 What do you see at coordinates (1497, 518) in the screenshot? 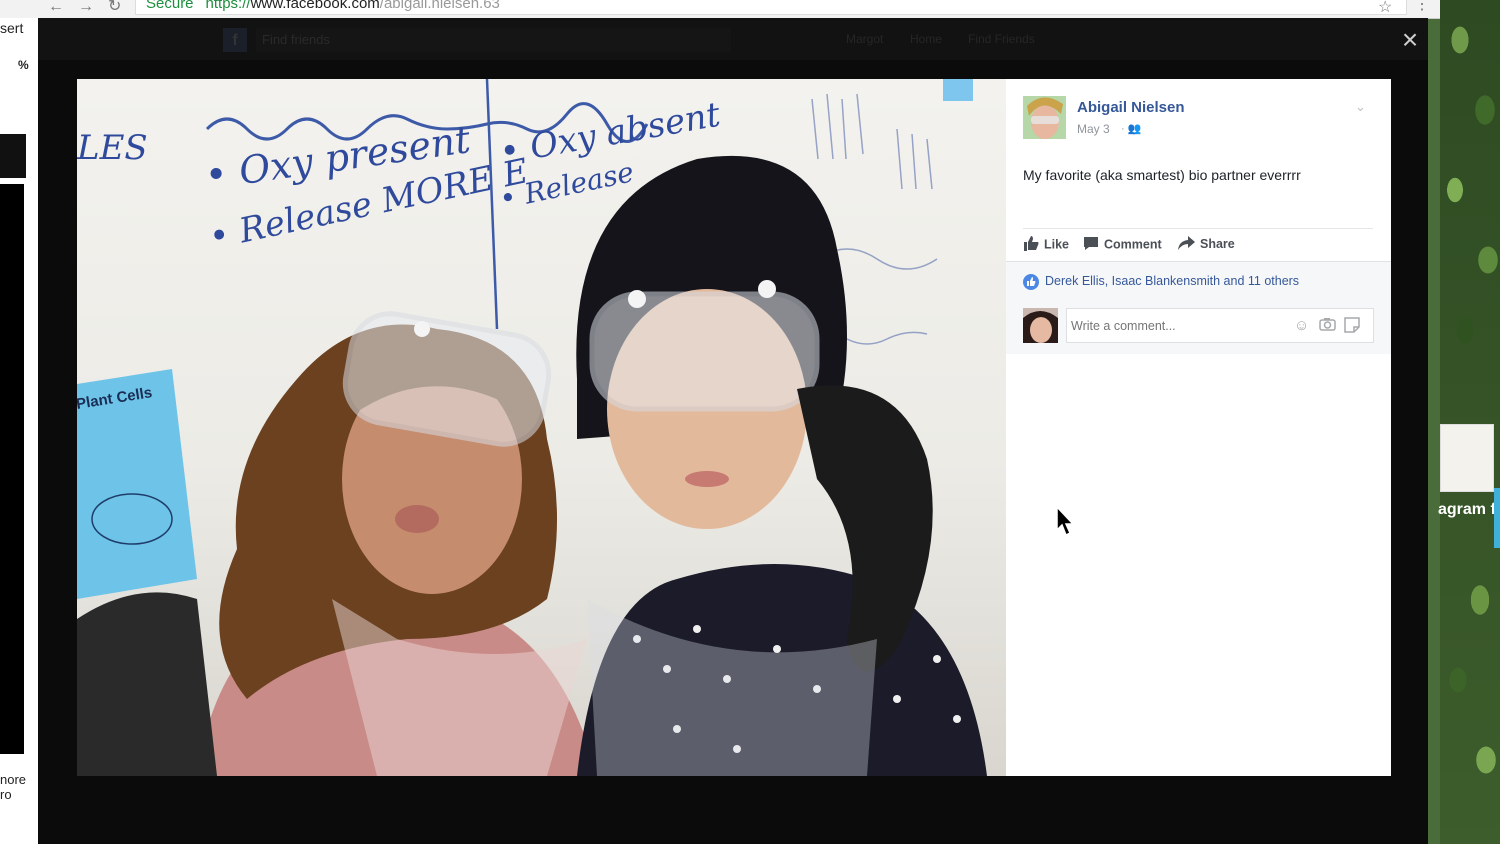
I see `background-accent-bar` at bounding box center [1497, 518].